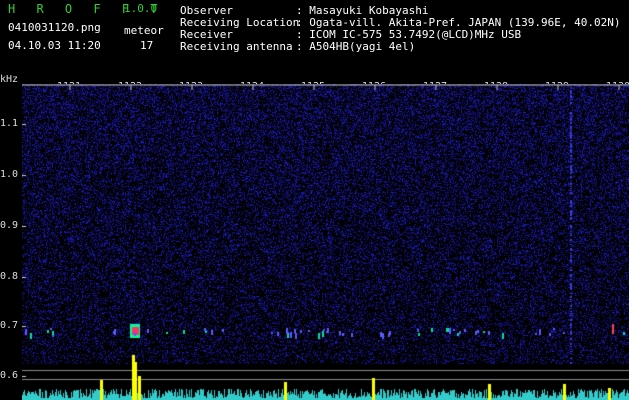 This screenshot has width=629, height=400. I want to click on freq-tick: 0.8, so click(9, 276).